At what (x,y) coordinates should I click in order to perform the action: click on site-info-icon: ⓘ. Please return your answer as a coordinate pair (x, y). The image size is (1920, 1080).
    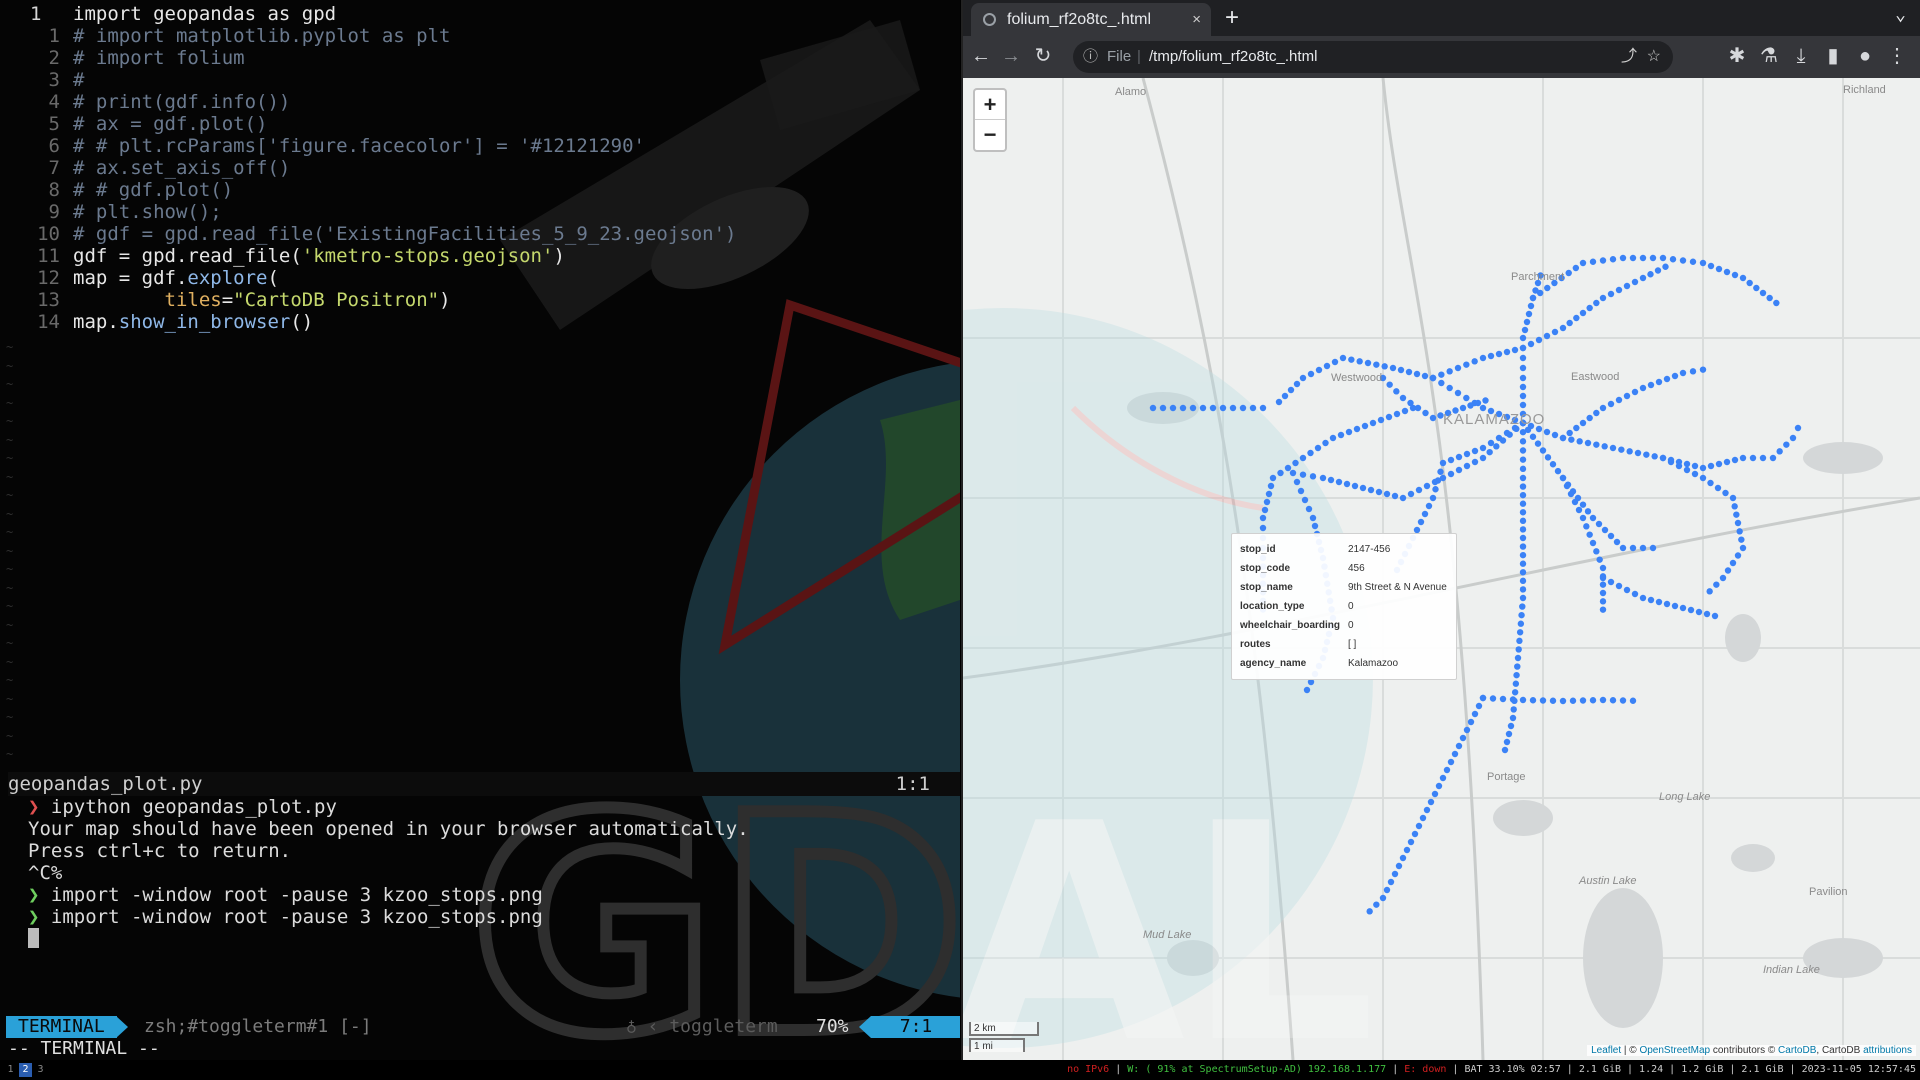
    Looking at the image, I should click on (1090, 57).